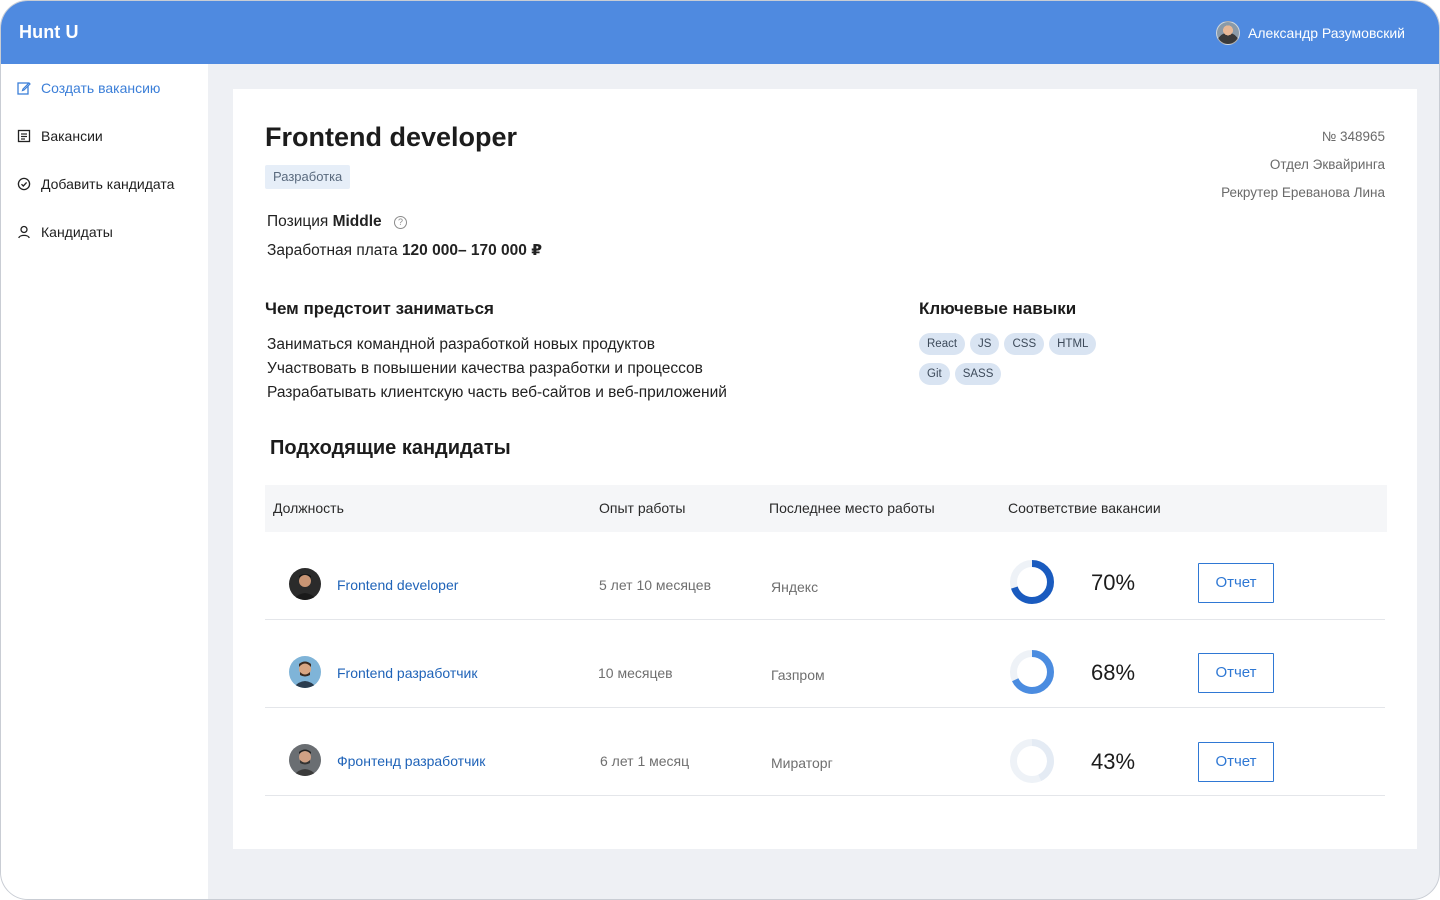  I want to click on skill-tag: Git, so click(934, 374).